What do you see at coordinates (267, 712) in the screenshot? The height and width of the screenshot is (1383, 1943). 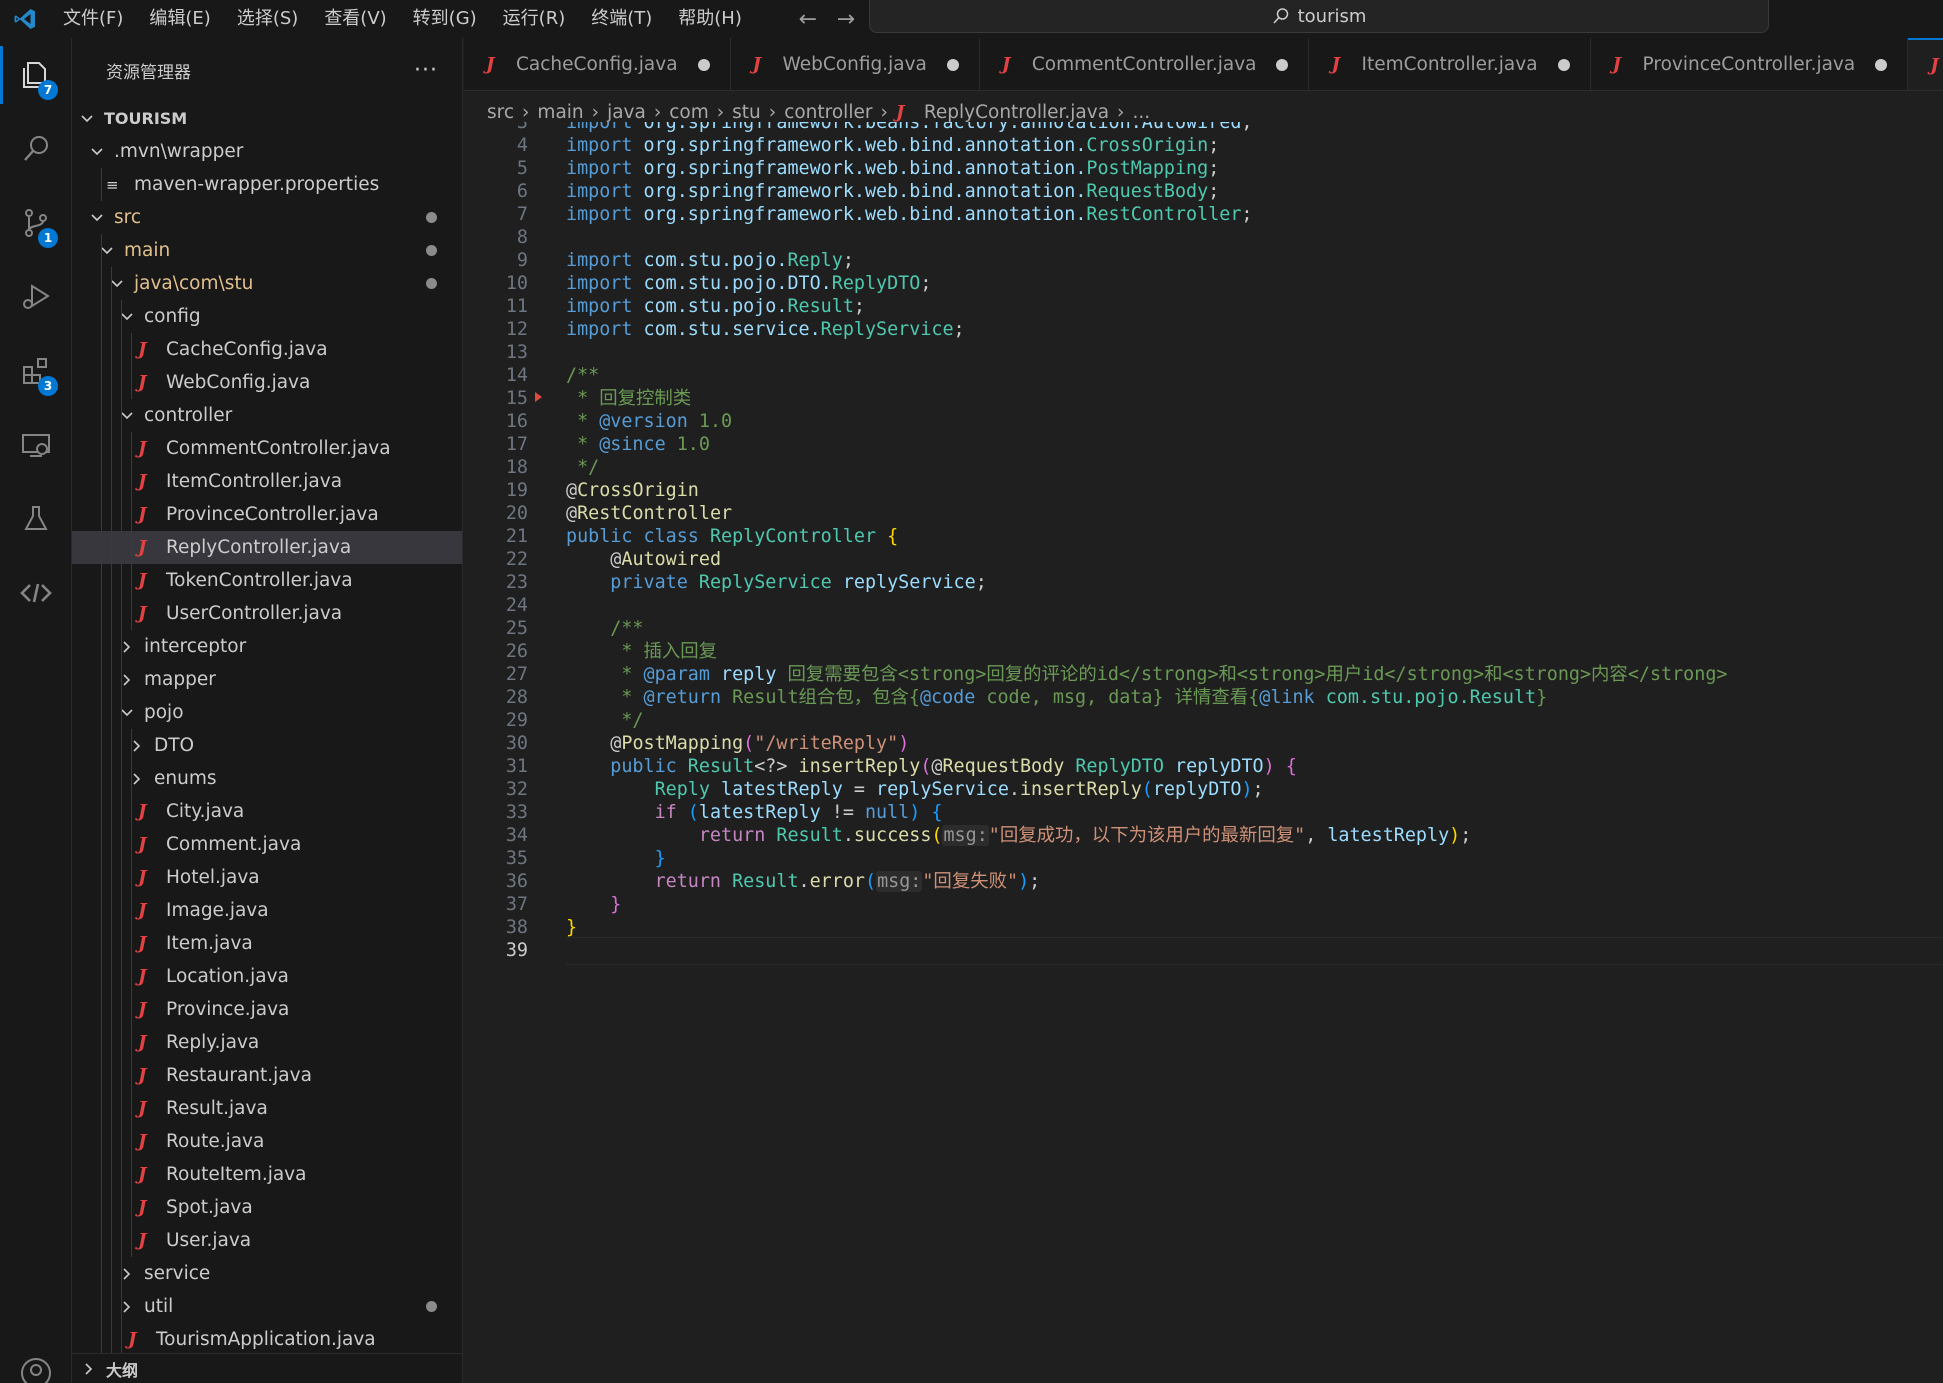 I see `folder-item: pojo` at bounding box center [267, 712].